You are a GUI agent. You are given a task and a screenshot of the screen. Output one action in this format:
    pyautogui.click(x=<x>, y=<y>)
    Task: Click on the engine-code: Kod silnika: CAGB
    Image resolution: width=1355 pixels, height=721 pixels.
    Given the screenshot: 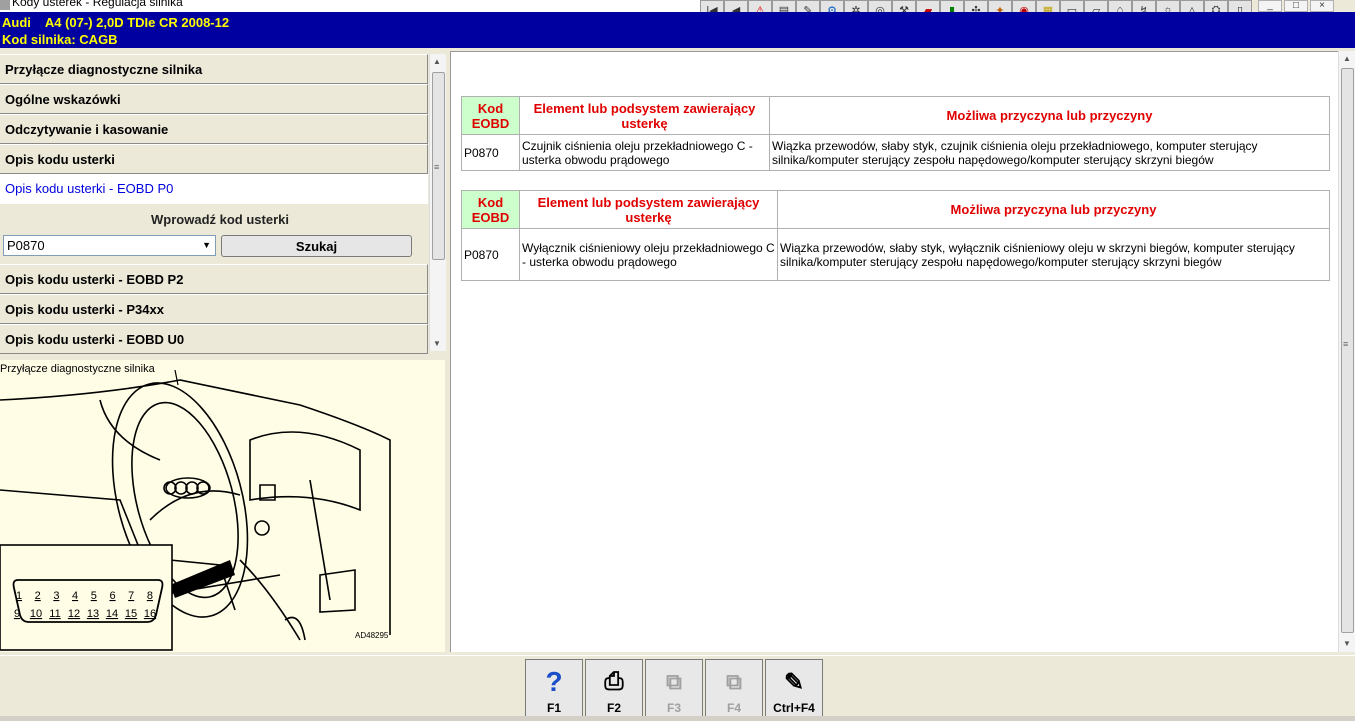 What is the action you would take?
    pyautogui.click(x=60, y=39)
    